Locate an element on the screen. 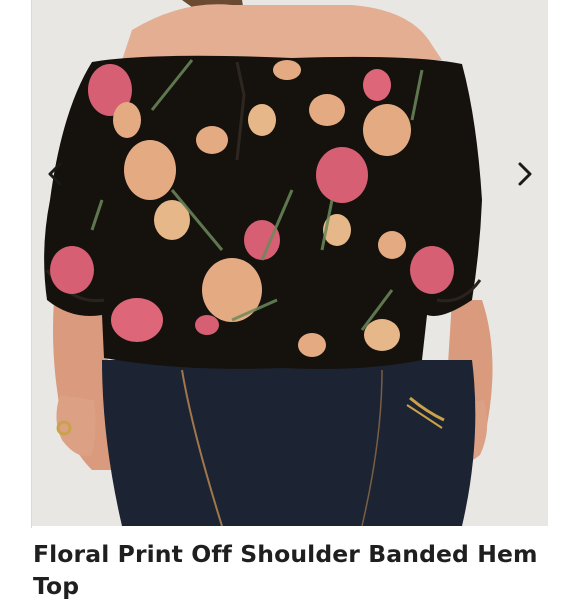 Image resolution: width=580 pixels, height=602 pixels. next-image-button is located at coordinates (525, 174).